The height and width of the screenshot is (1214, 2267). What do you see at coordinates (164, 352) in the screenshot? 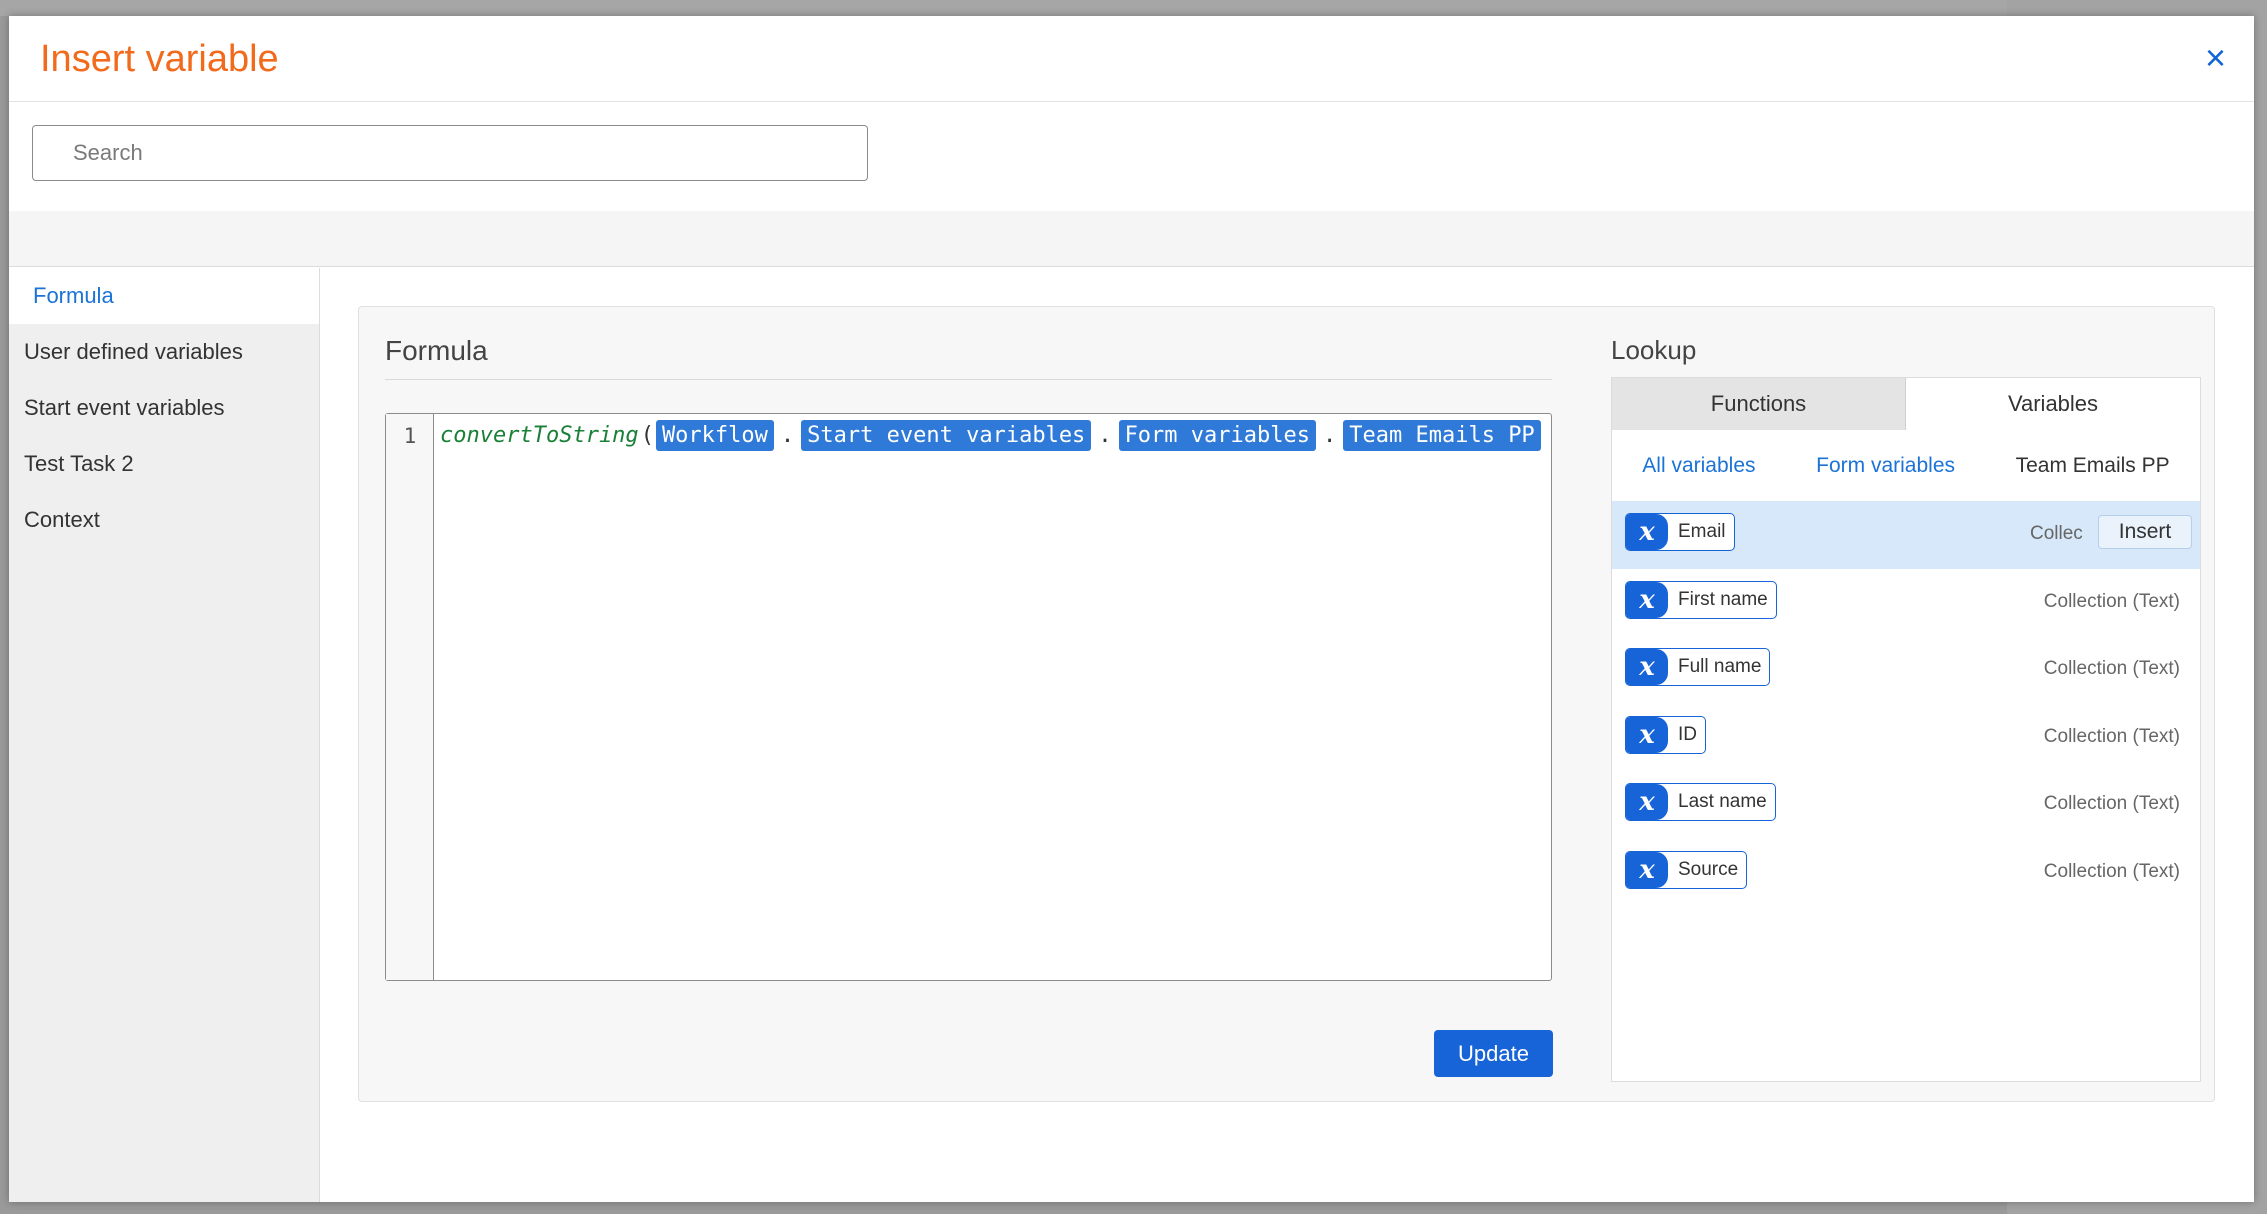
I see `sidebar-item-user-defined-variables: User defined variables` at bounding box center [164, 352].